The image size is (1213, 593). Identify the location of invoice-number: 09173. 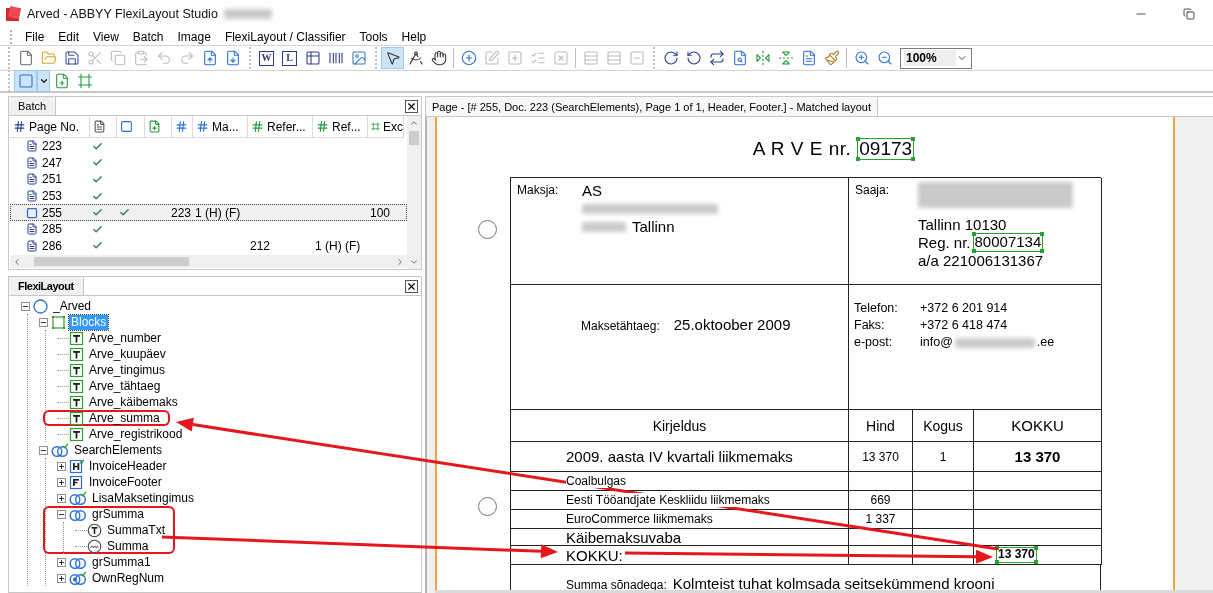
(886, 149).